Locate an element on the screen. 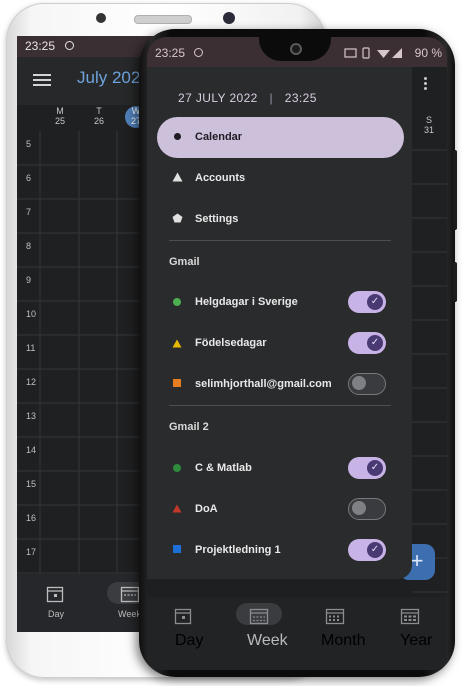  menu-item-accounts: Accounts is located at coordinates (220, 178).